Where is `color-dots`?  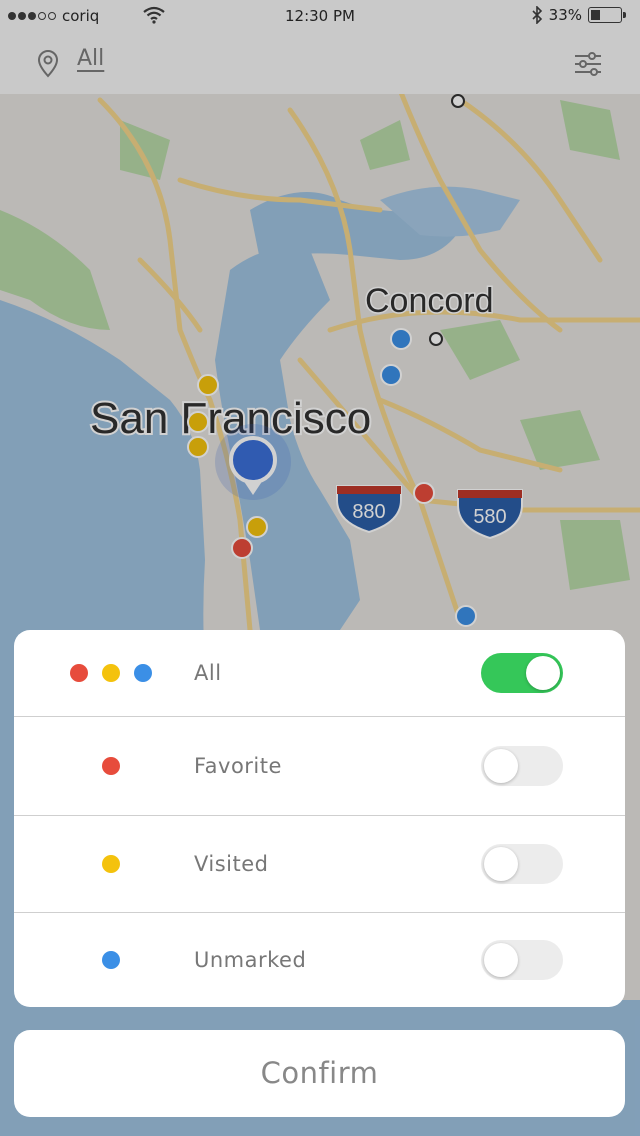 color-dots is located at coordinates (111, 673).